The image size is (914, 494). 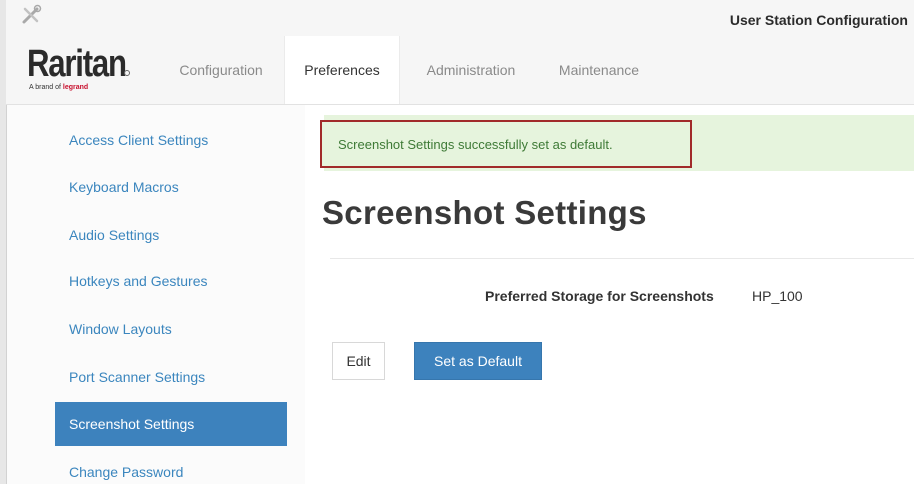 What do you see at coordinates (127, 73) in the screenshot?
I see `registered-mark-icon` at bounding box center [127, 73].